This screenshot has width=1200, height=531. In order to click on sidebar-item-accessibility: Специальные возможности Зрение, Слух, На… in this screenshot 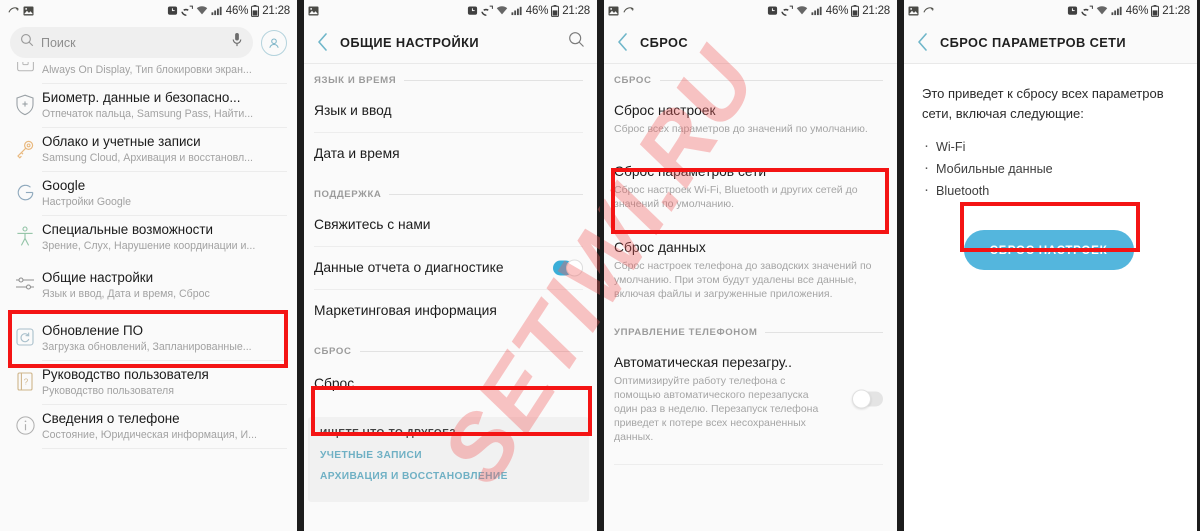, I will do `click(148, 237)`.